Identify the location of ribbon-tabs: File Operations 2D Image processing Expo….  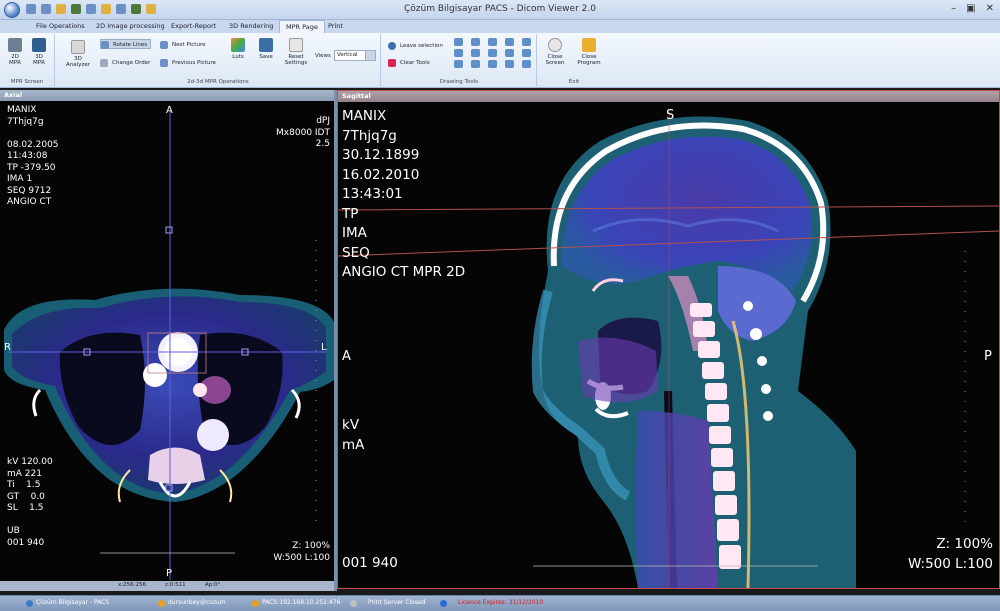
(500, 26).